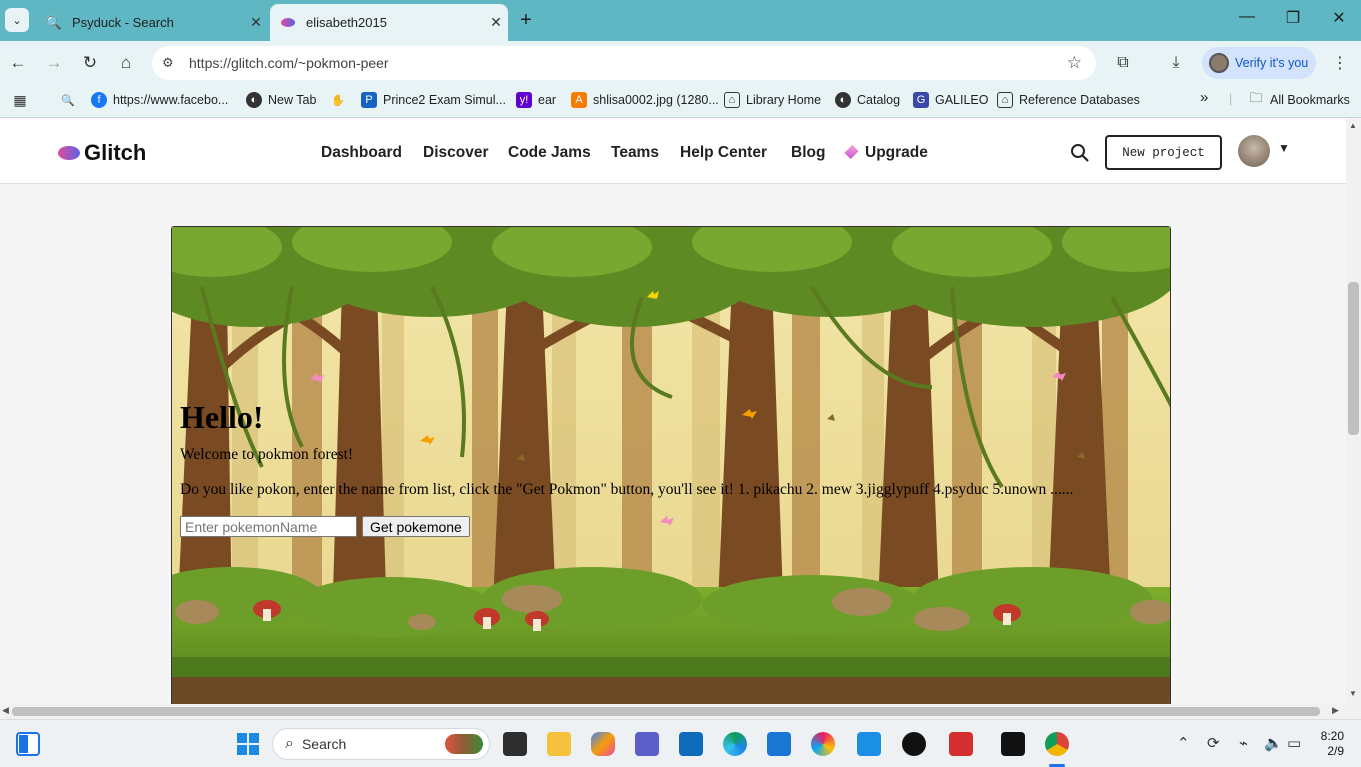 The width and height of the screenshot is (1361, 767). I want to click on scroll-left-icon: ◀, so click(5, 710).